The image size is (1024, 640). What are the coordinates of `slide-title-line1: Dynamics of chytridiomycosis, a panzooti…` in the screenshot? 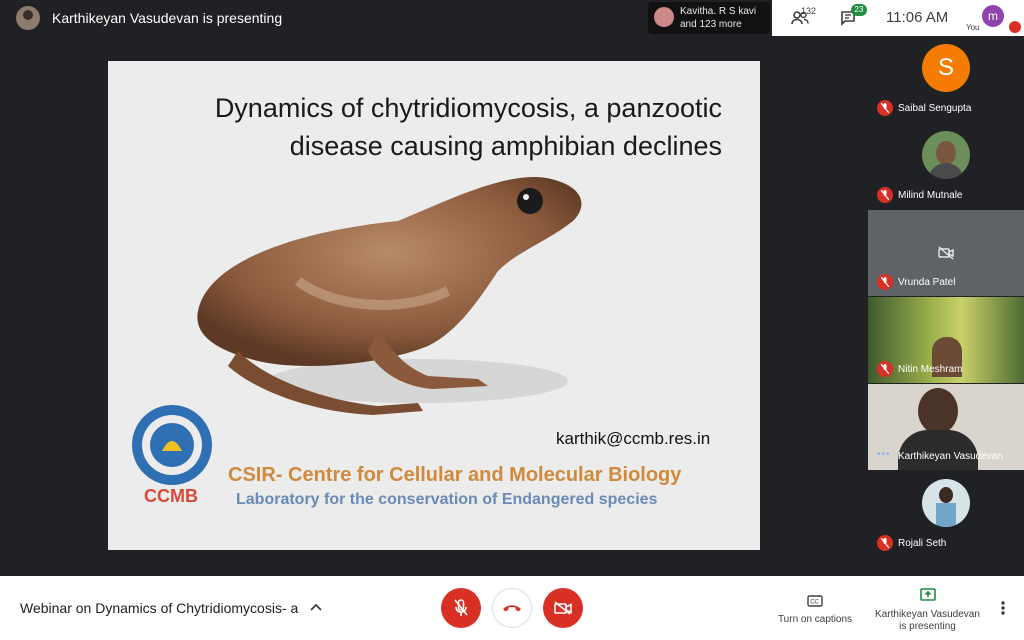 It's located at (468, 108).